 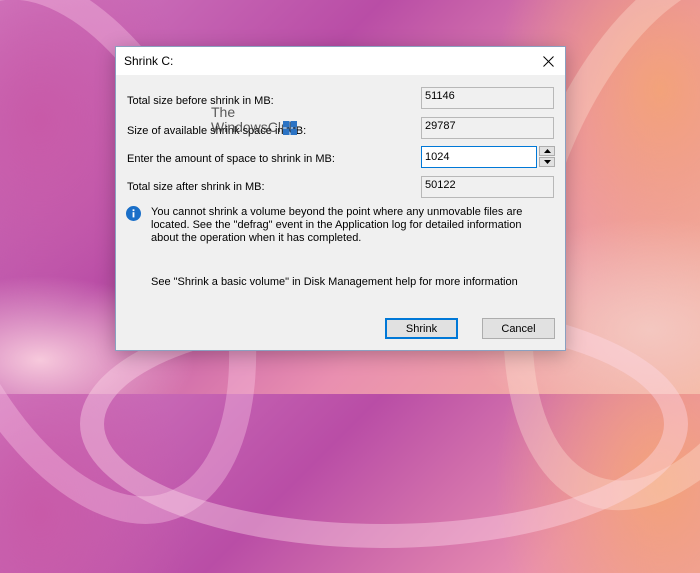 What do you see at coordinates (340, 61) in the screenshot?
I see `title-bar: Shrink C:` at bounding box center [340, 61].